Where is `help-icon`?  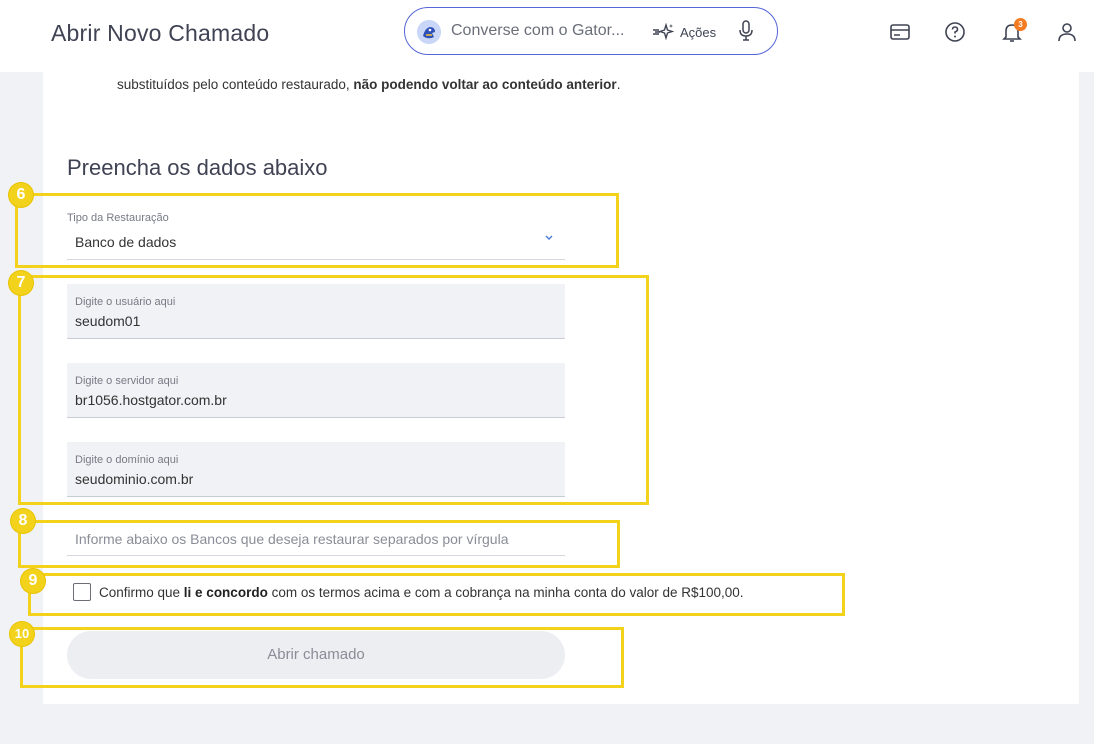 help-icon is located at coordinates (955, 32).